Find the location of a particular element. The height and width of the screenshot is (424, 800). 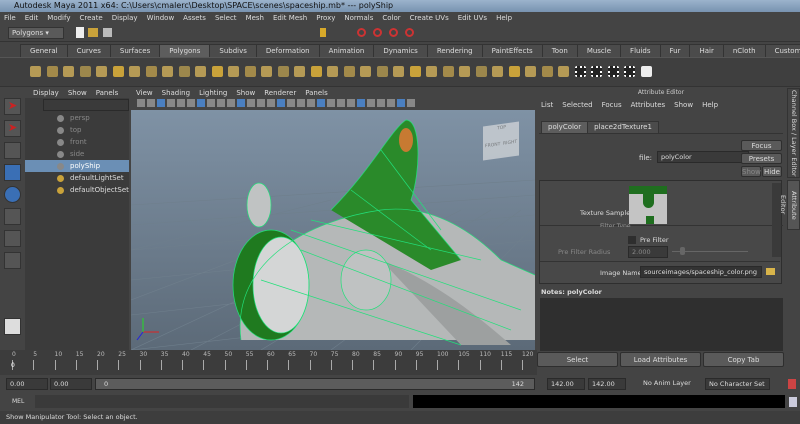

start-time-field: 0.00 is located at coordinates (27, 384).